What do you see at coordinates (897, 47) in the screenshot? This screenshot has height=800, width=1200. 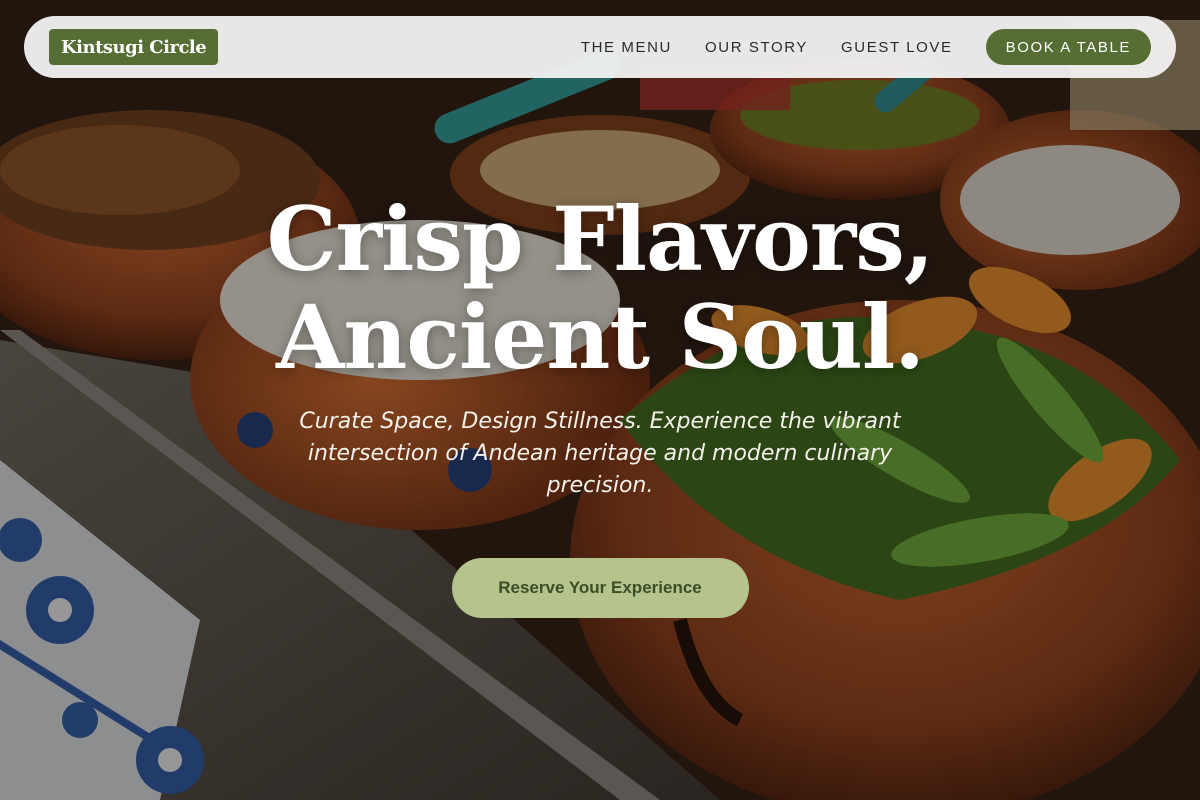 I see `nav-link-guest-love: GUEST LOVE` at bounding box center [897, 47].